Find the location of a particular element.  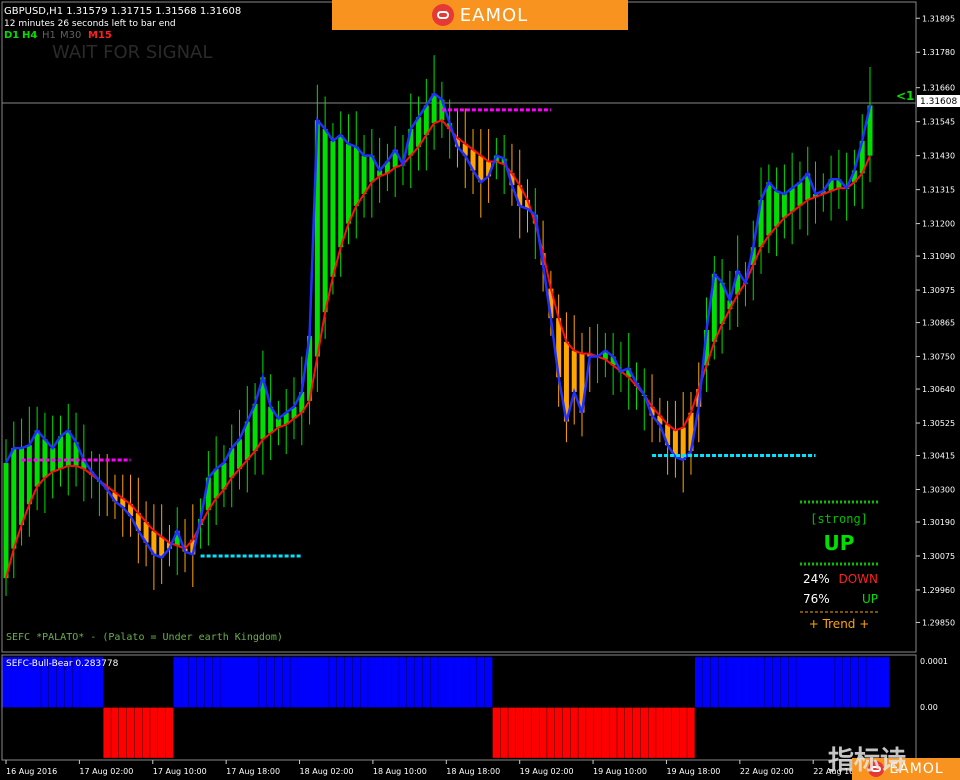

tf-d1: D1 is located at coordinates (11, 35).